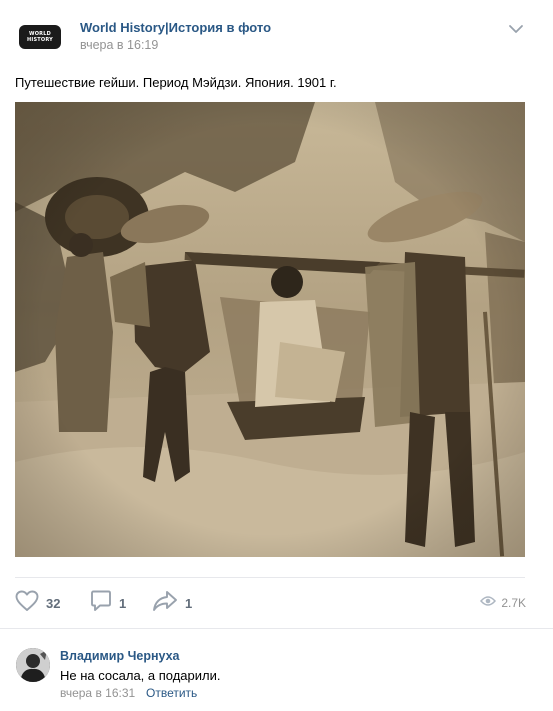 Image resolution: width=553 pixels, height=711 pixels. What do you see at coordinates (165, 603) in the screenshot?
I see `share-icon` at bounding box center [165, 603].